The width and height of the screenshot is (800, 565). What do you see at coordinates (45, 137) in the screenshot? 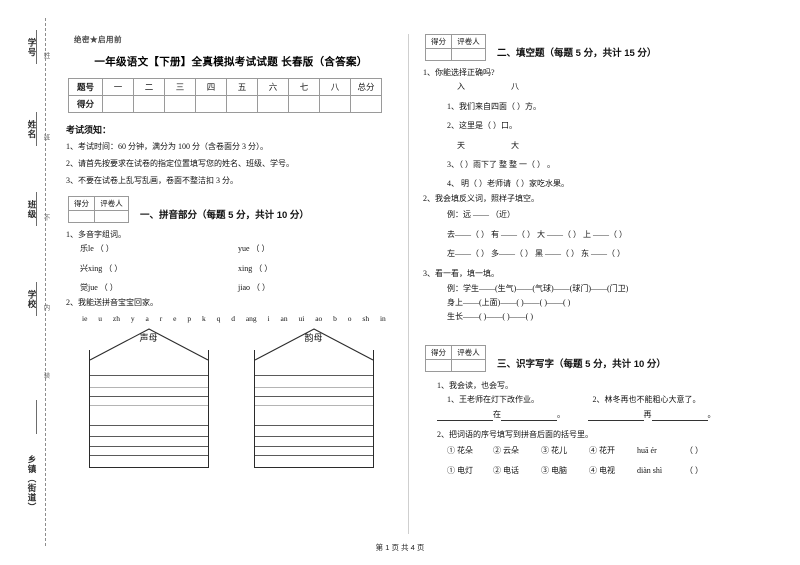
I see `seal-sub-2: 班` at bounding box center [45, 137].